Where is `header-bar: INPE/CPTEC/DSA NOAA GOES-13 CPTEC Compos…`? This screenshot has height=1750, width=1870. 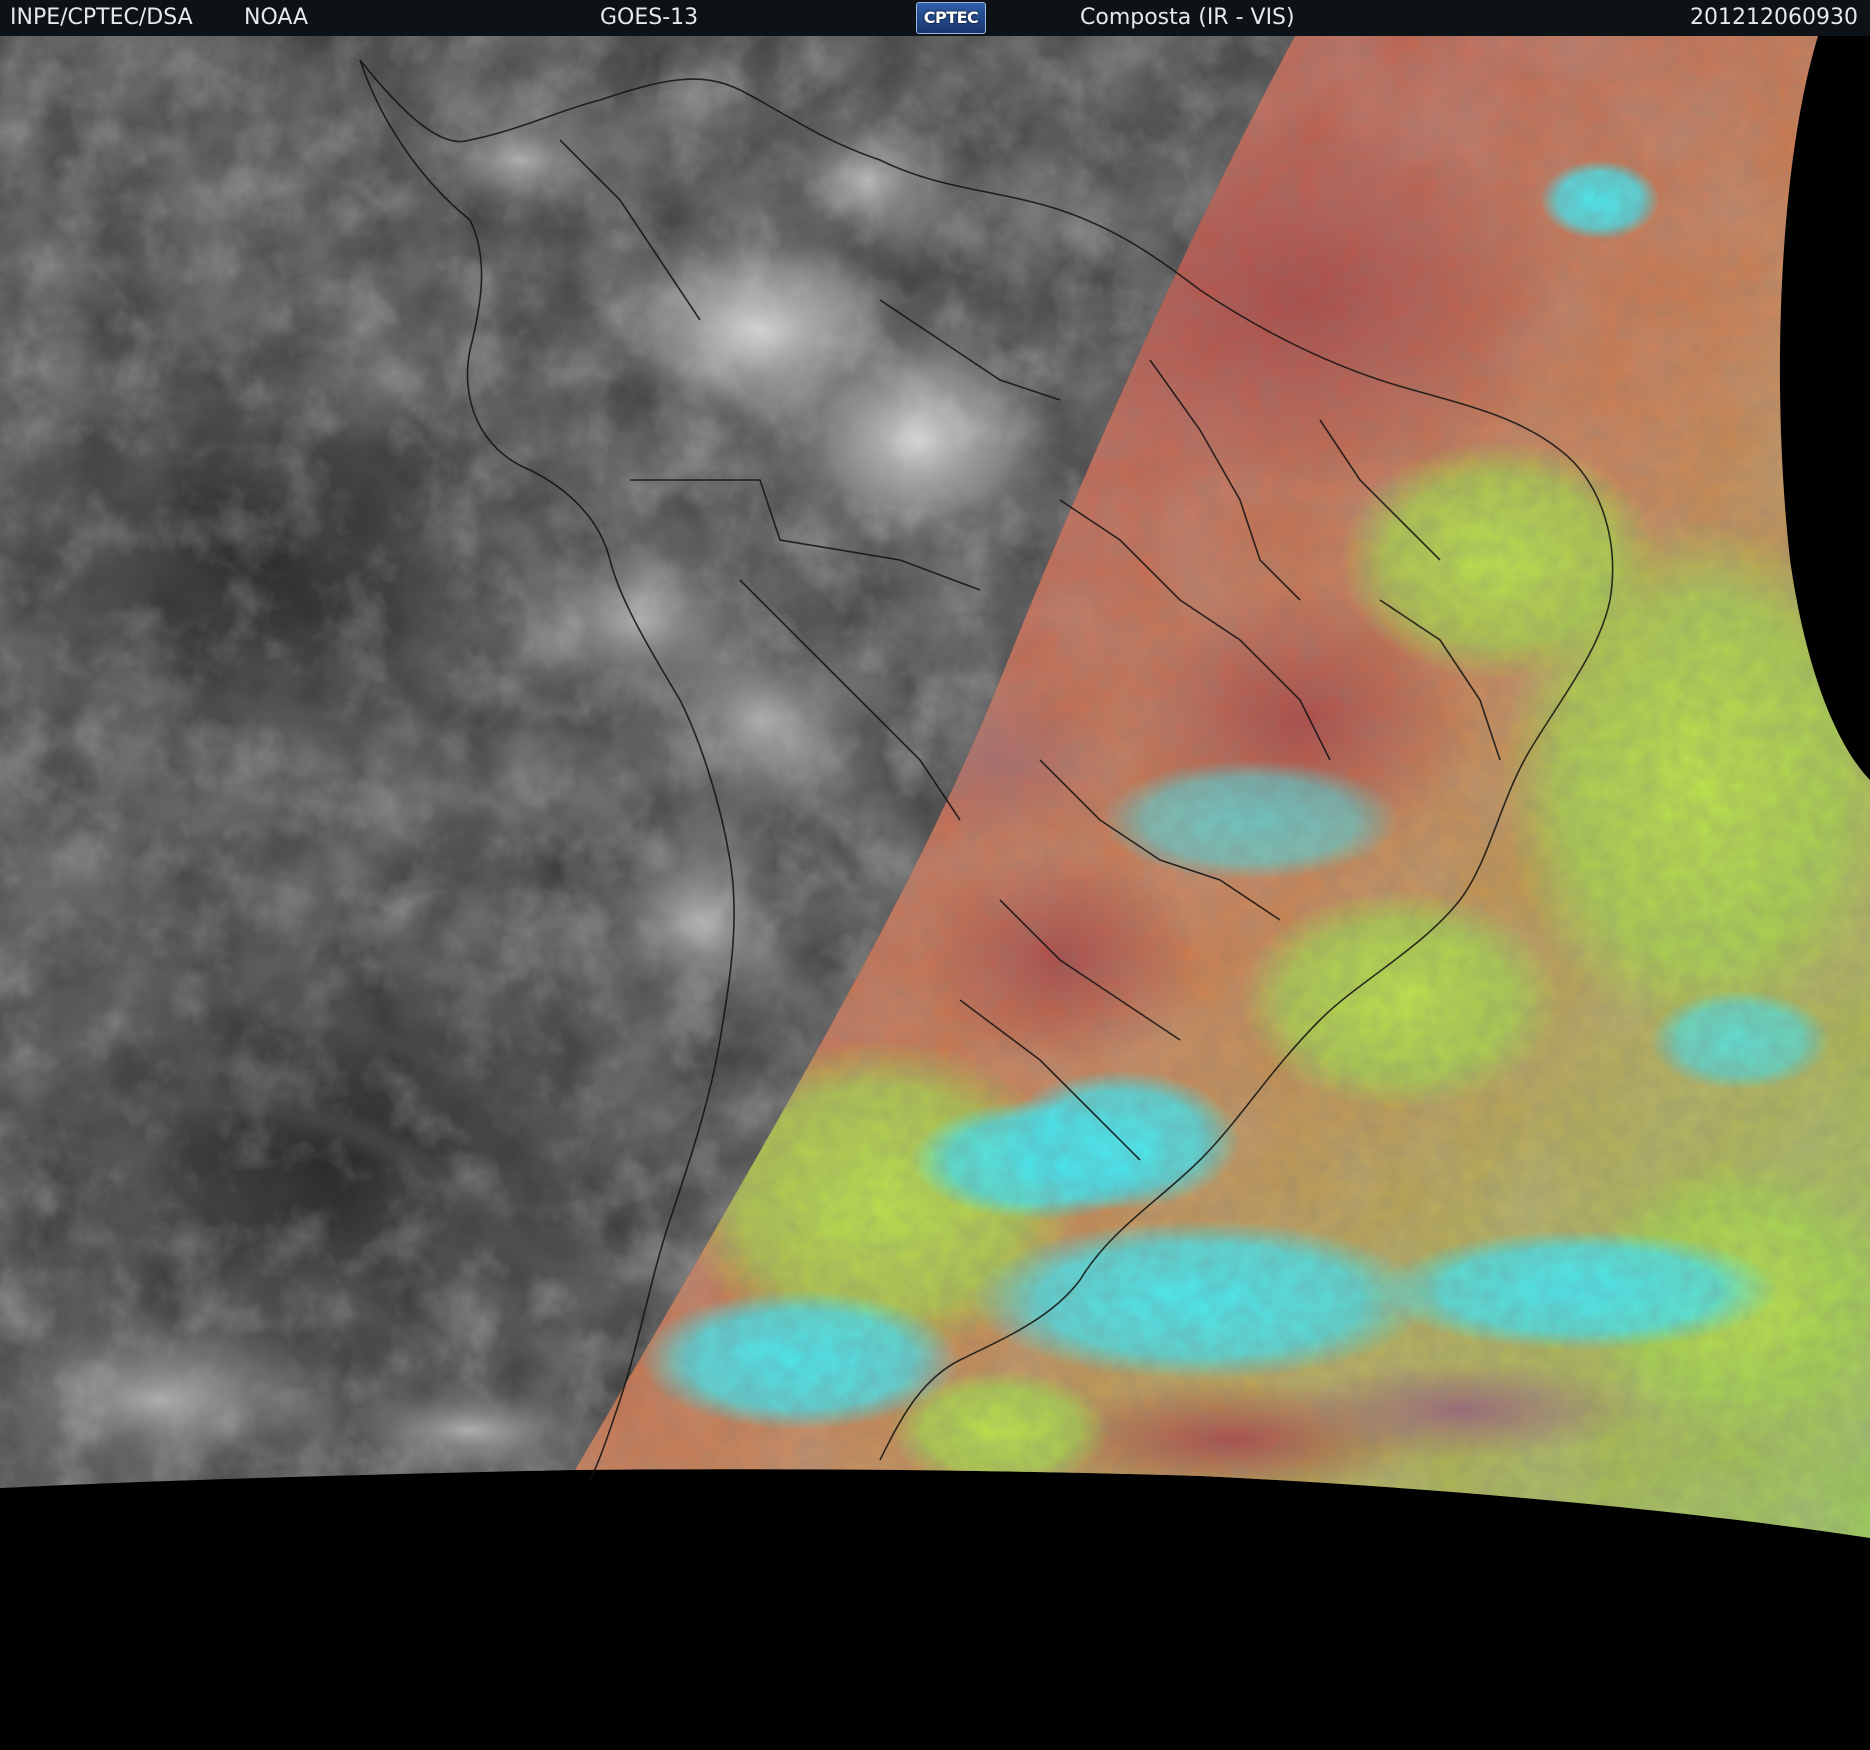 header-bar: INPE/CPTEC/DSA NOAA GOES-13 CPTEC Compos… is located at coordinates (935, 18).